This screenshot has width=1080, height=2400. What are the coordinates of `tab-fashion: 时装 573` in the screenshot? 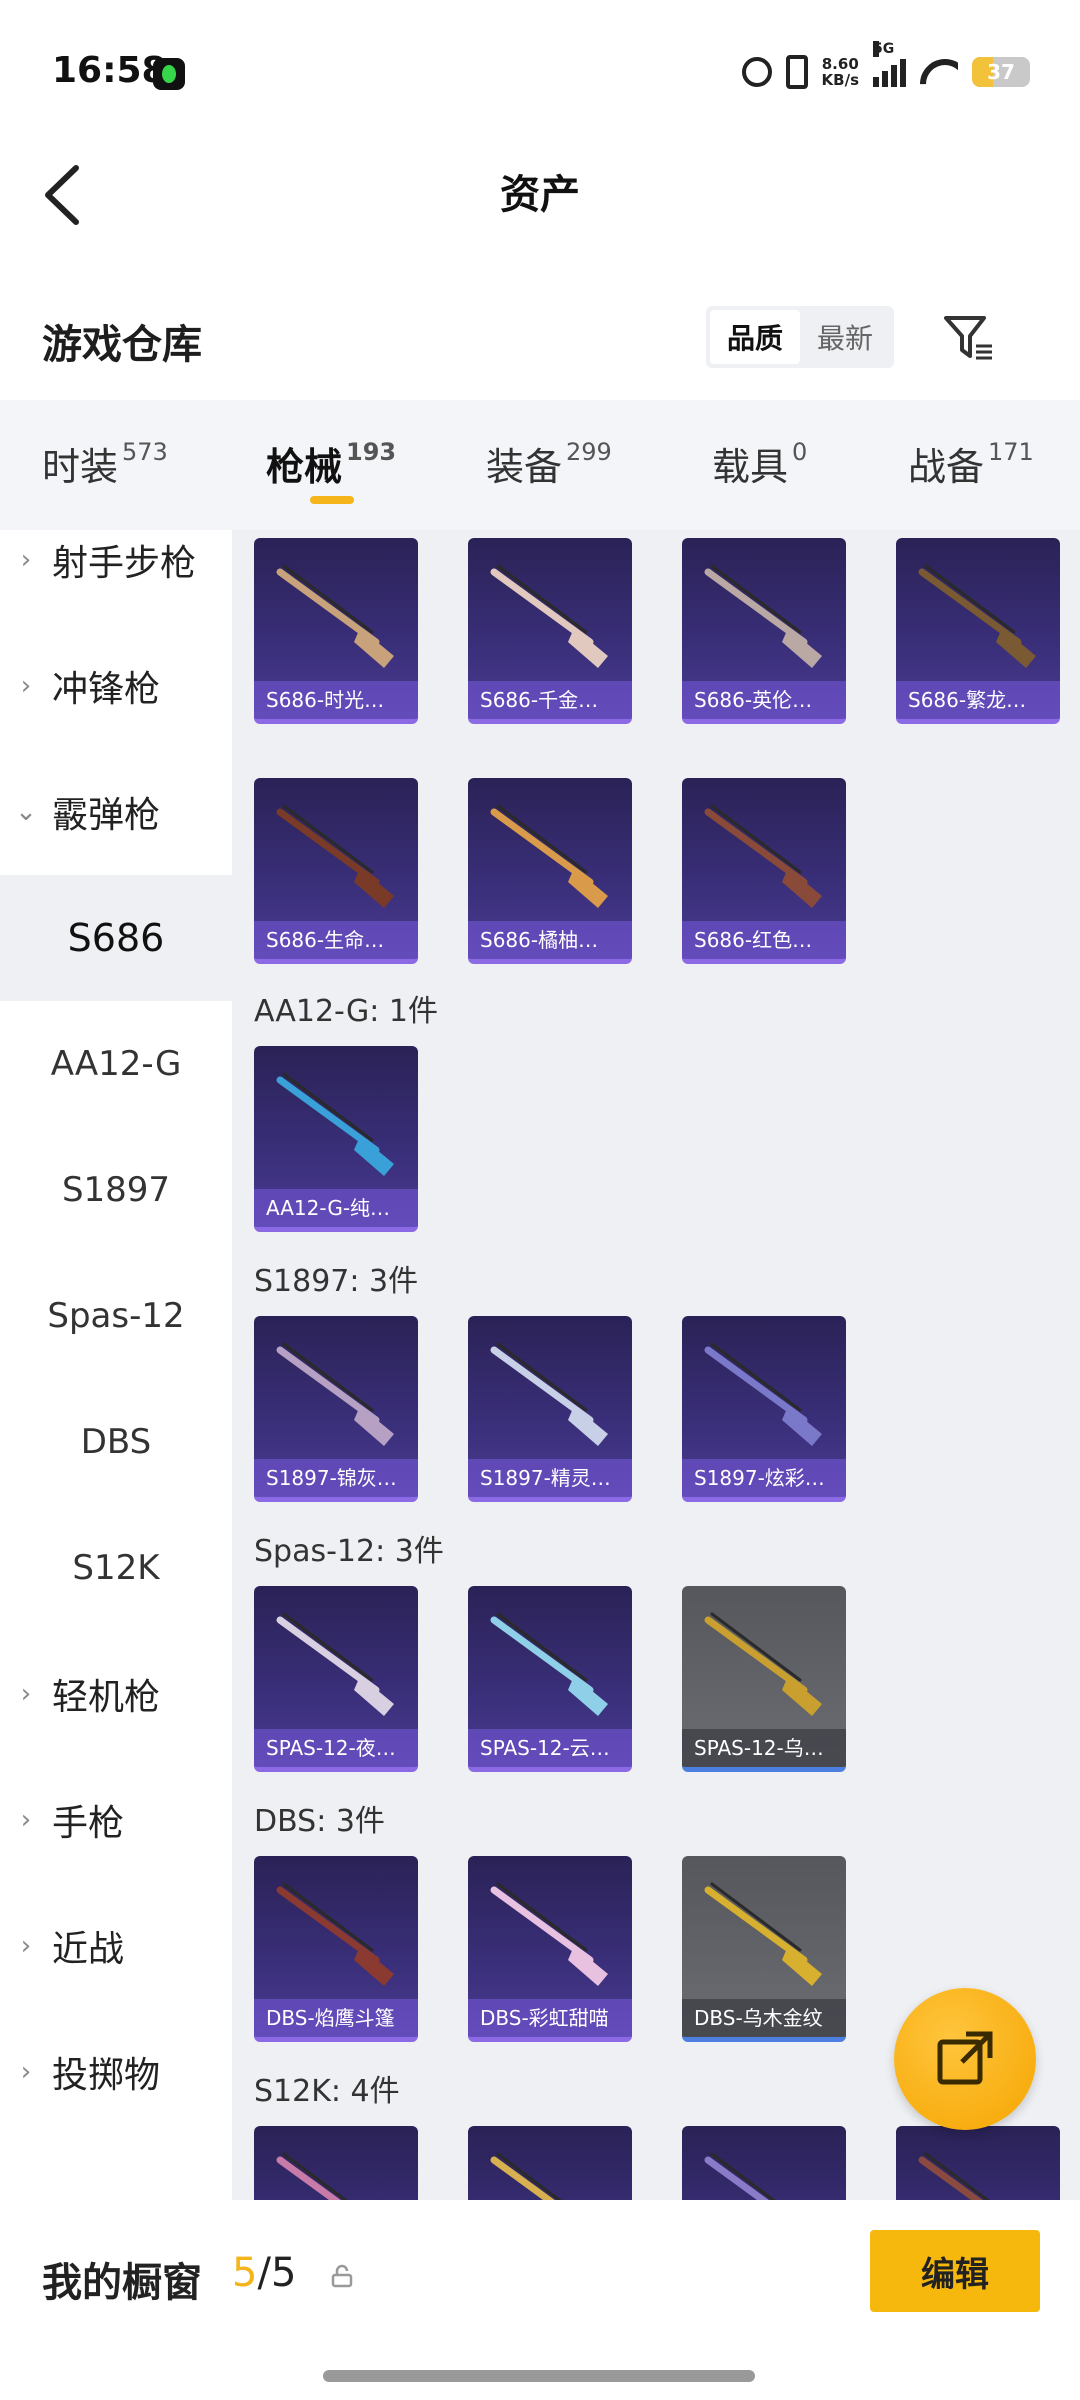 It's located at (105, 463).